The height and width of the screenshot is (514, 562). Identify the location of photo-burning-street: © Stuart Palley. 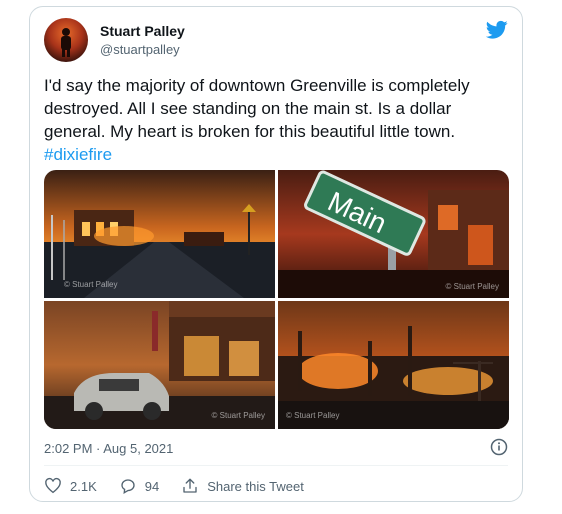
(159, 234).